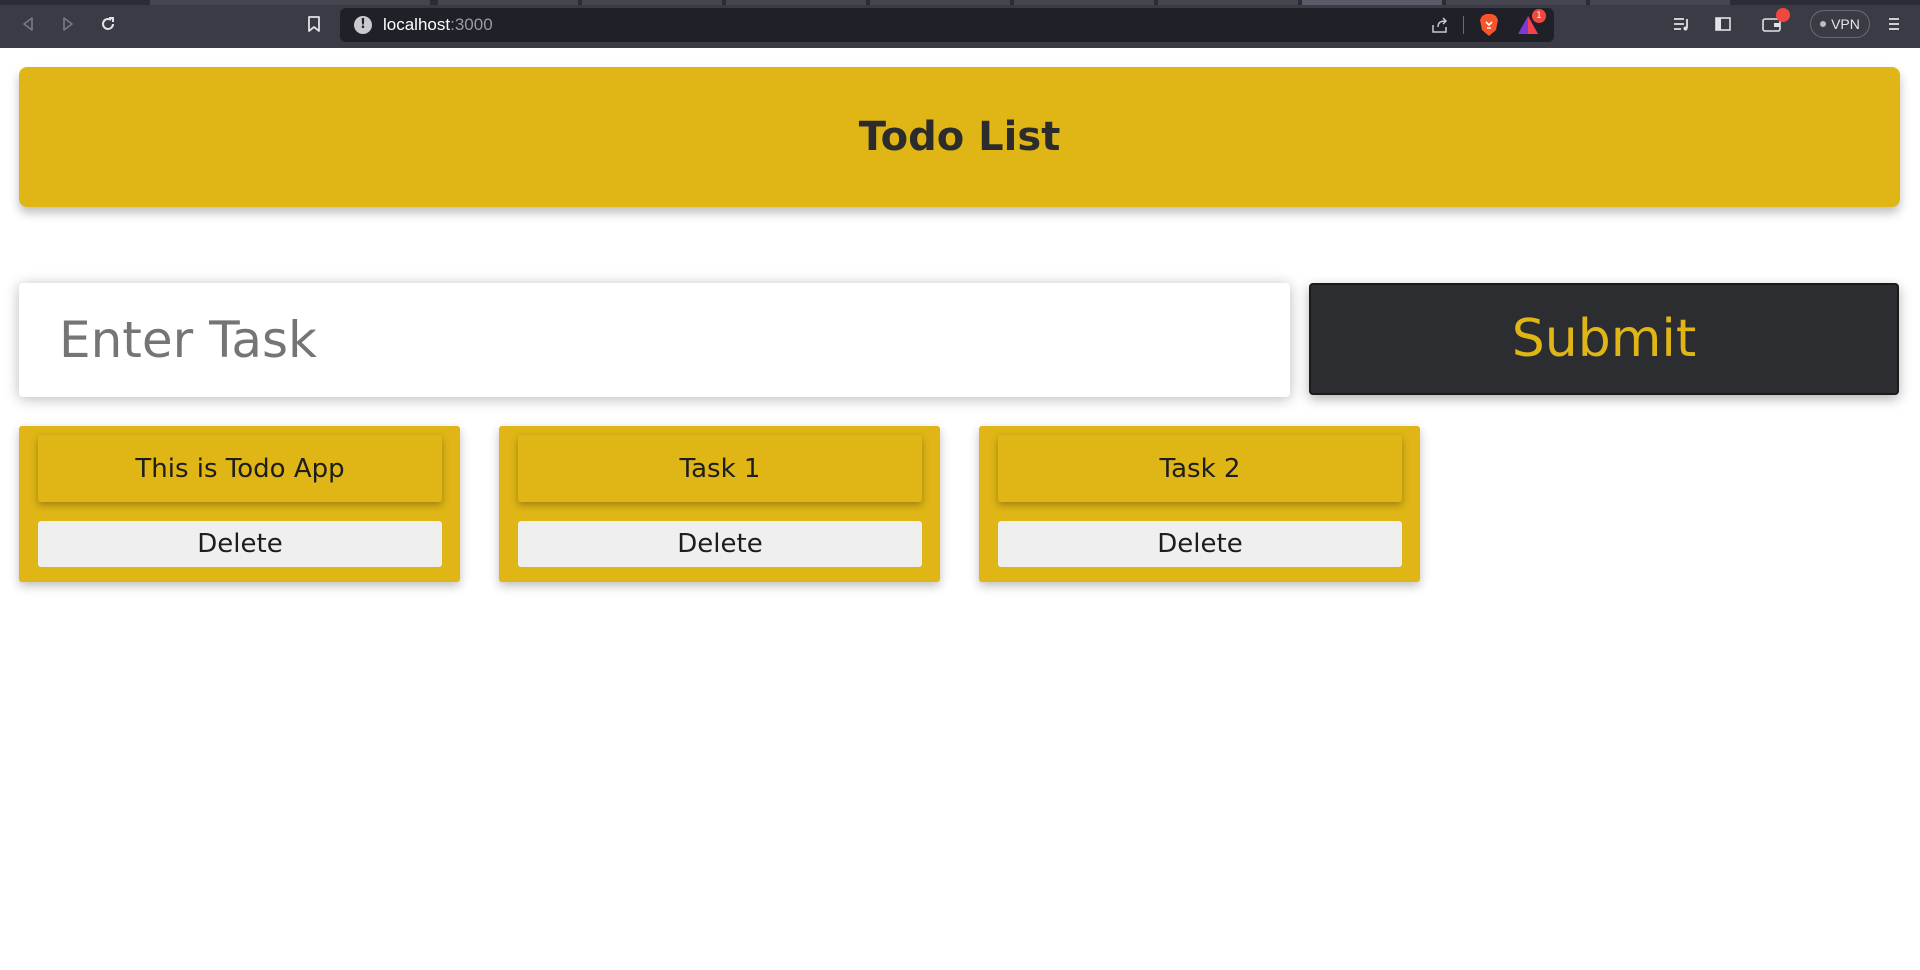 The height and width of the screenshot is (970, 1920). Describe the element at coordinates (1539, 16) in the screenshot. I see `rewards-count-badge: 1` at that location.